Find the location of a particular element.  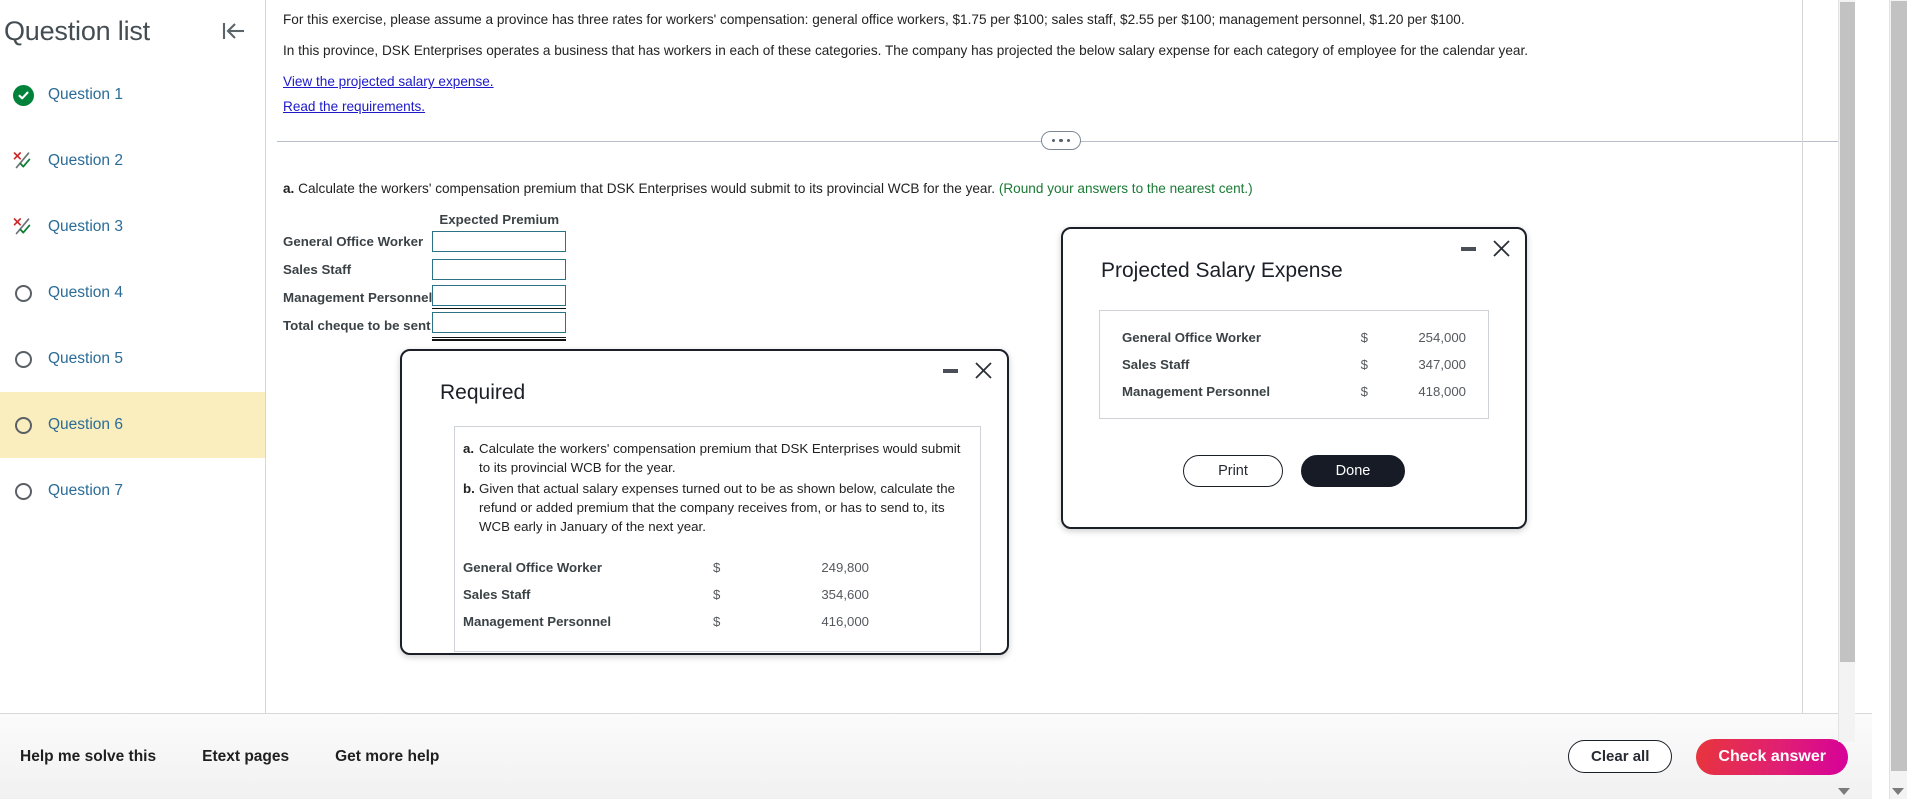

answer-row: Total cheque to be sent is located at coordinates (425, 326).